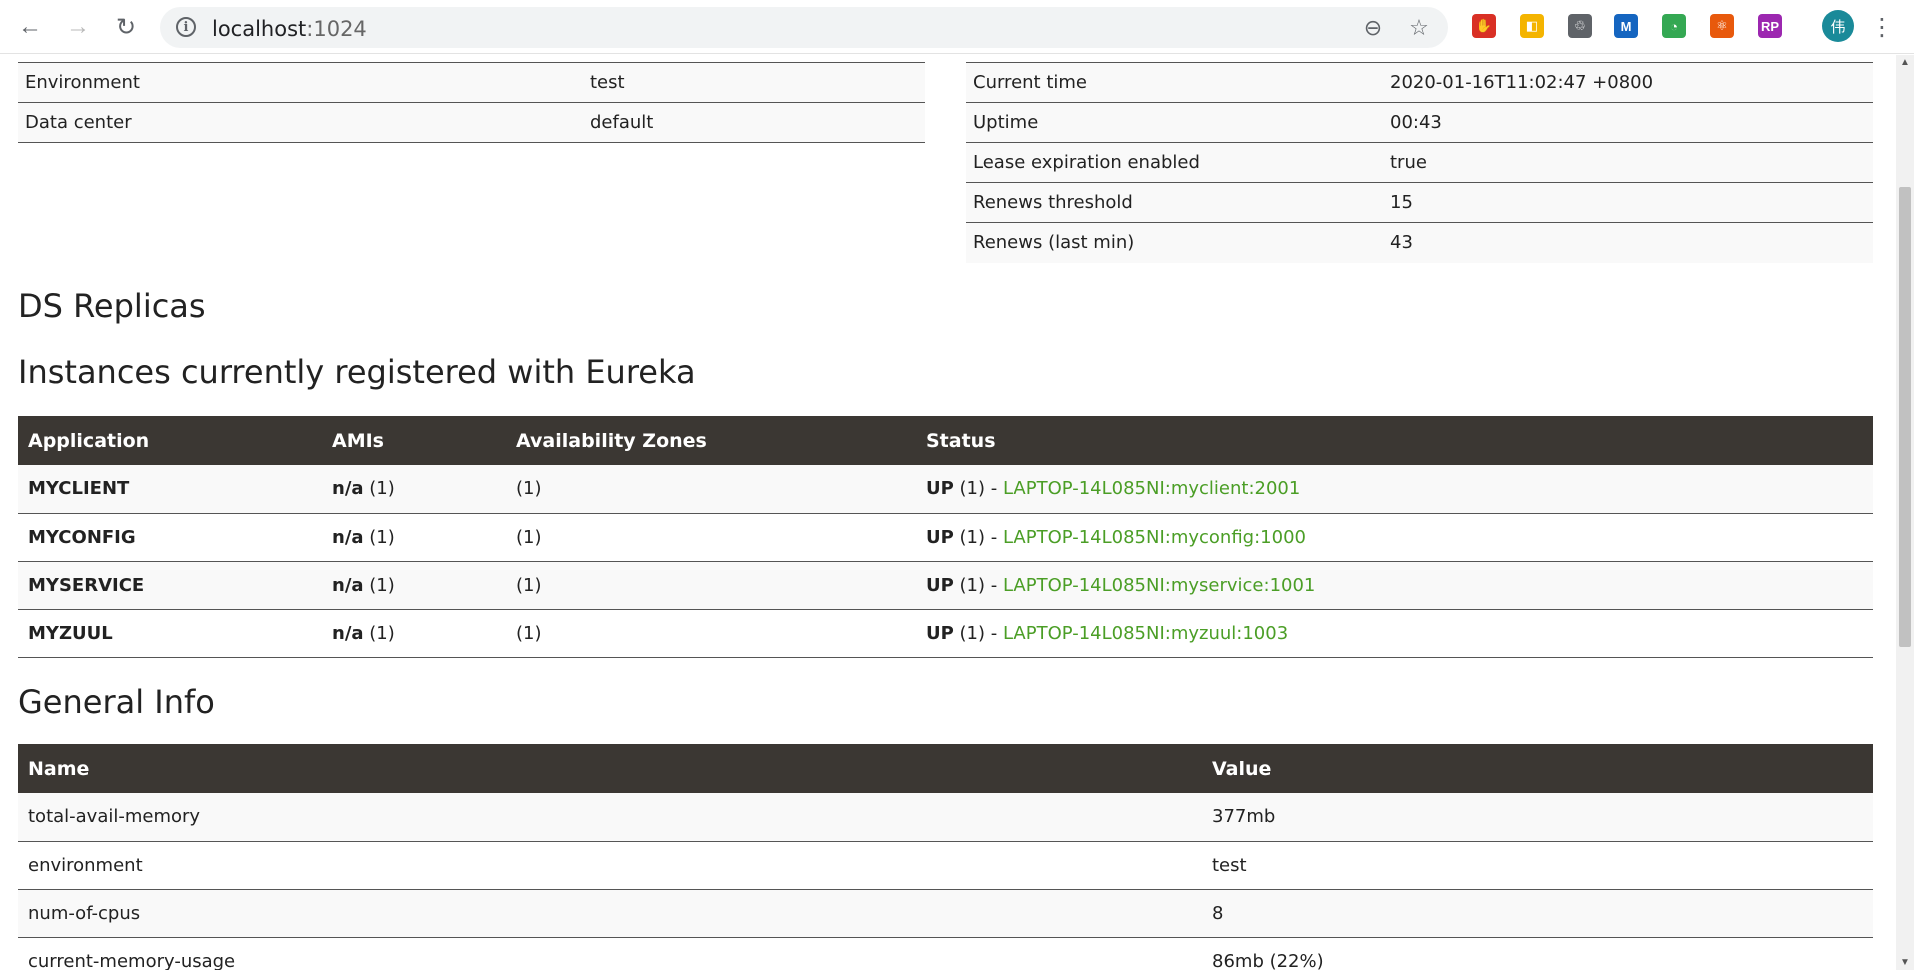  I want to click on status-row-label: Current time, so click(1174, 82).